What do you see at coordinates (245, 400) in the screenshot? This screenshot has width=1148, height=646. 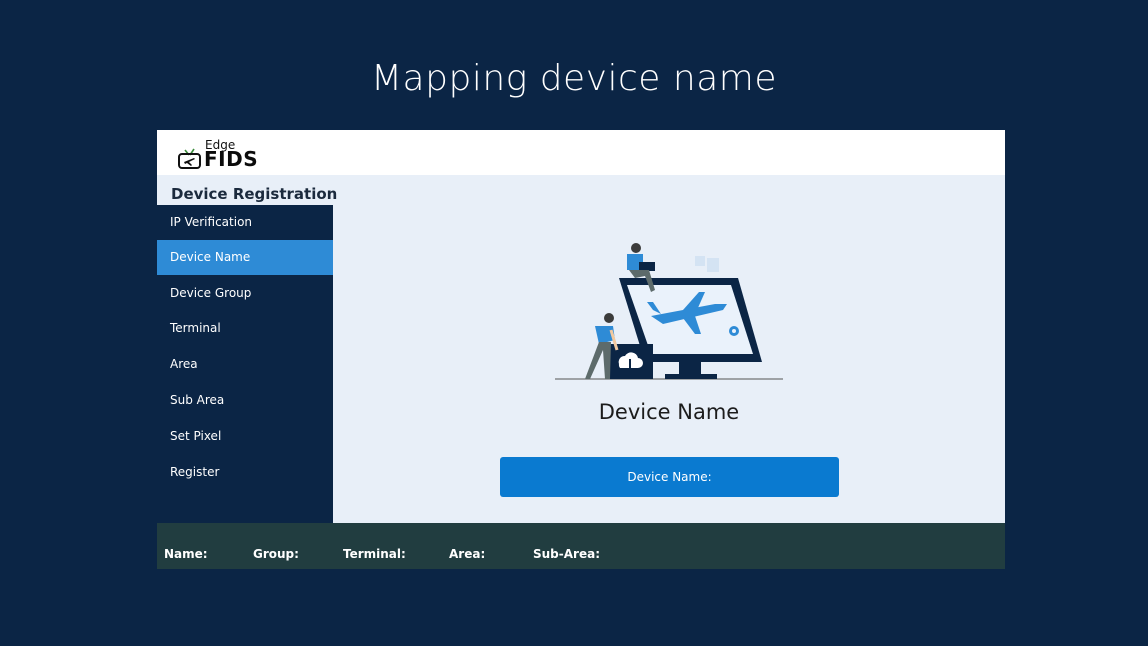 I see `sidebar-item-sub-area: Sub Area` at bounding box center [245, 400].